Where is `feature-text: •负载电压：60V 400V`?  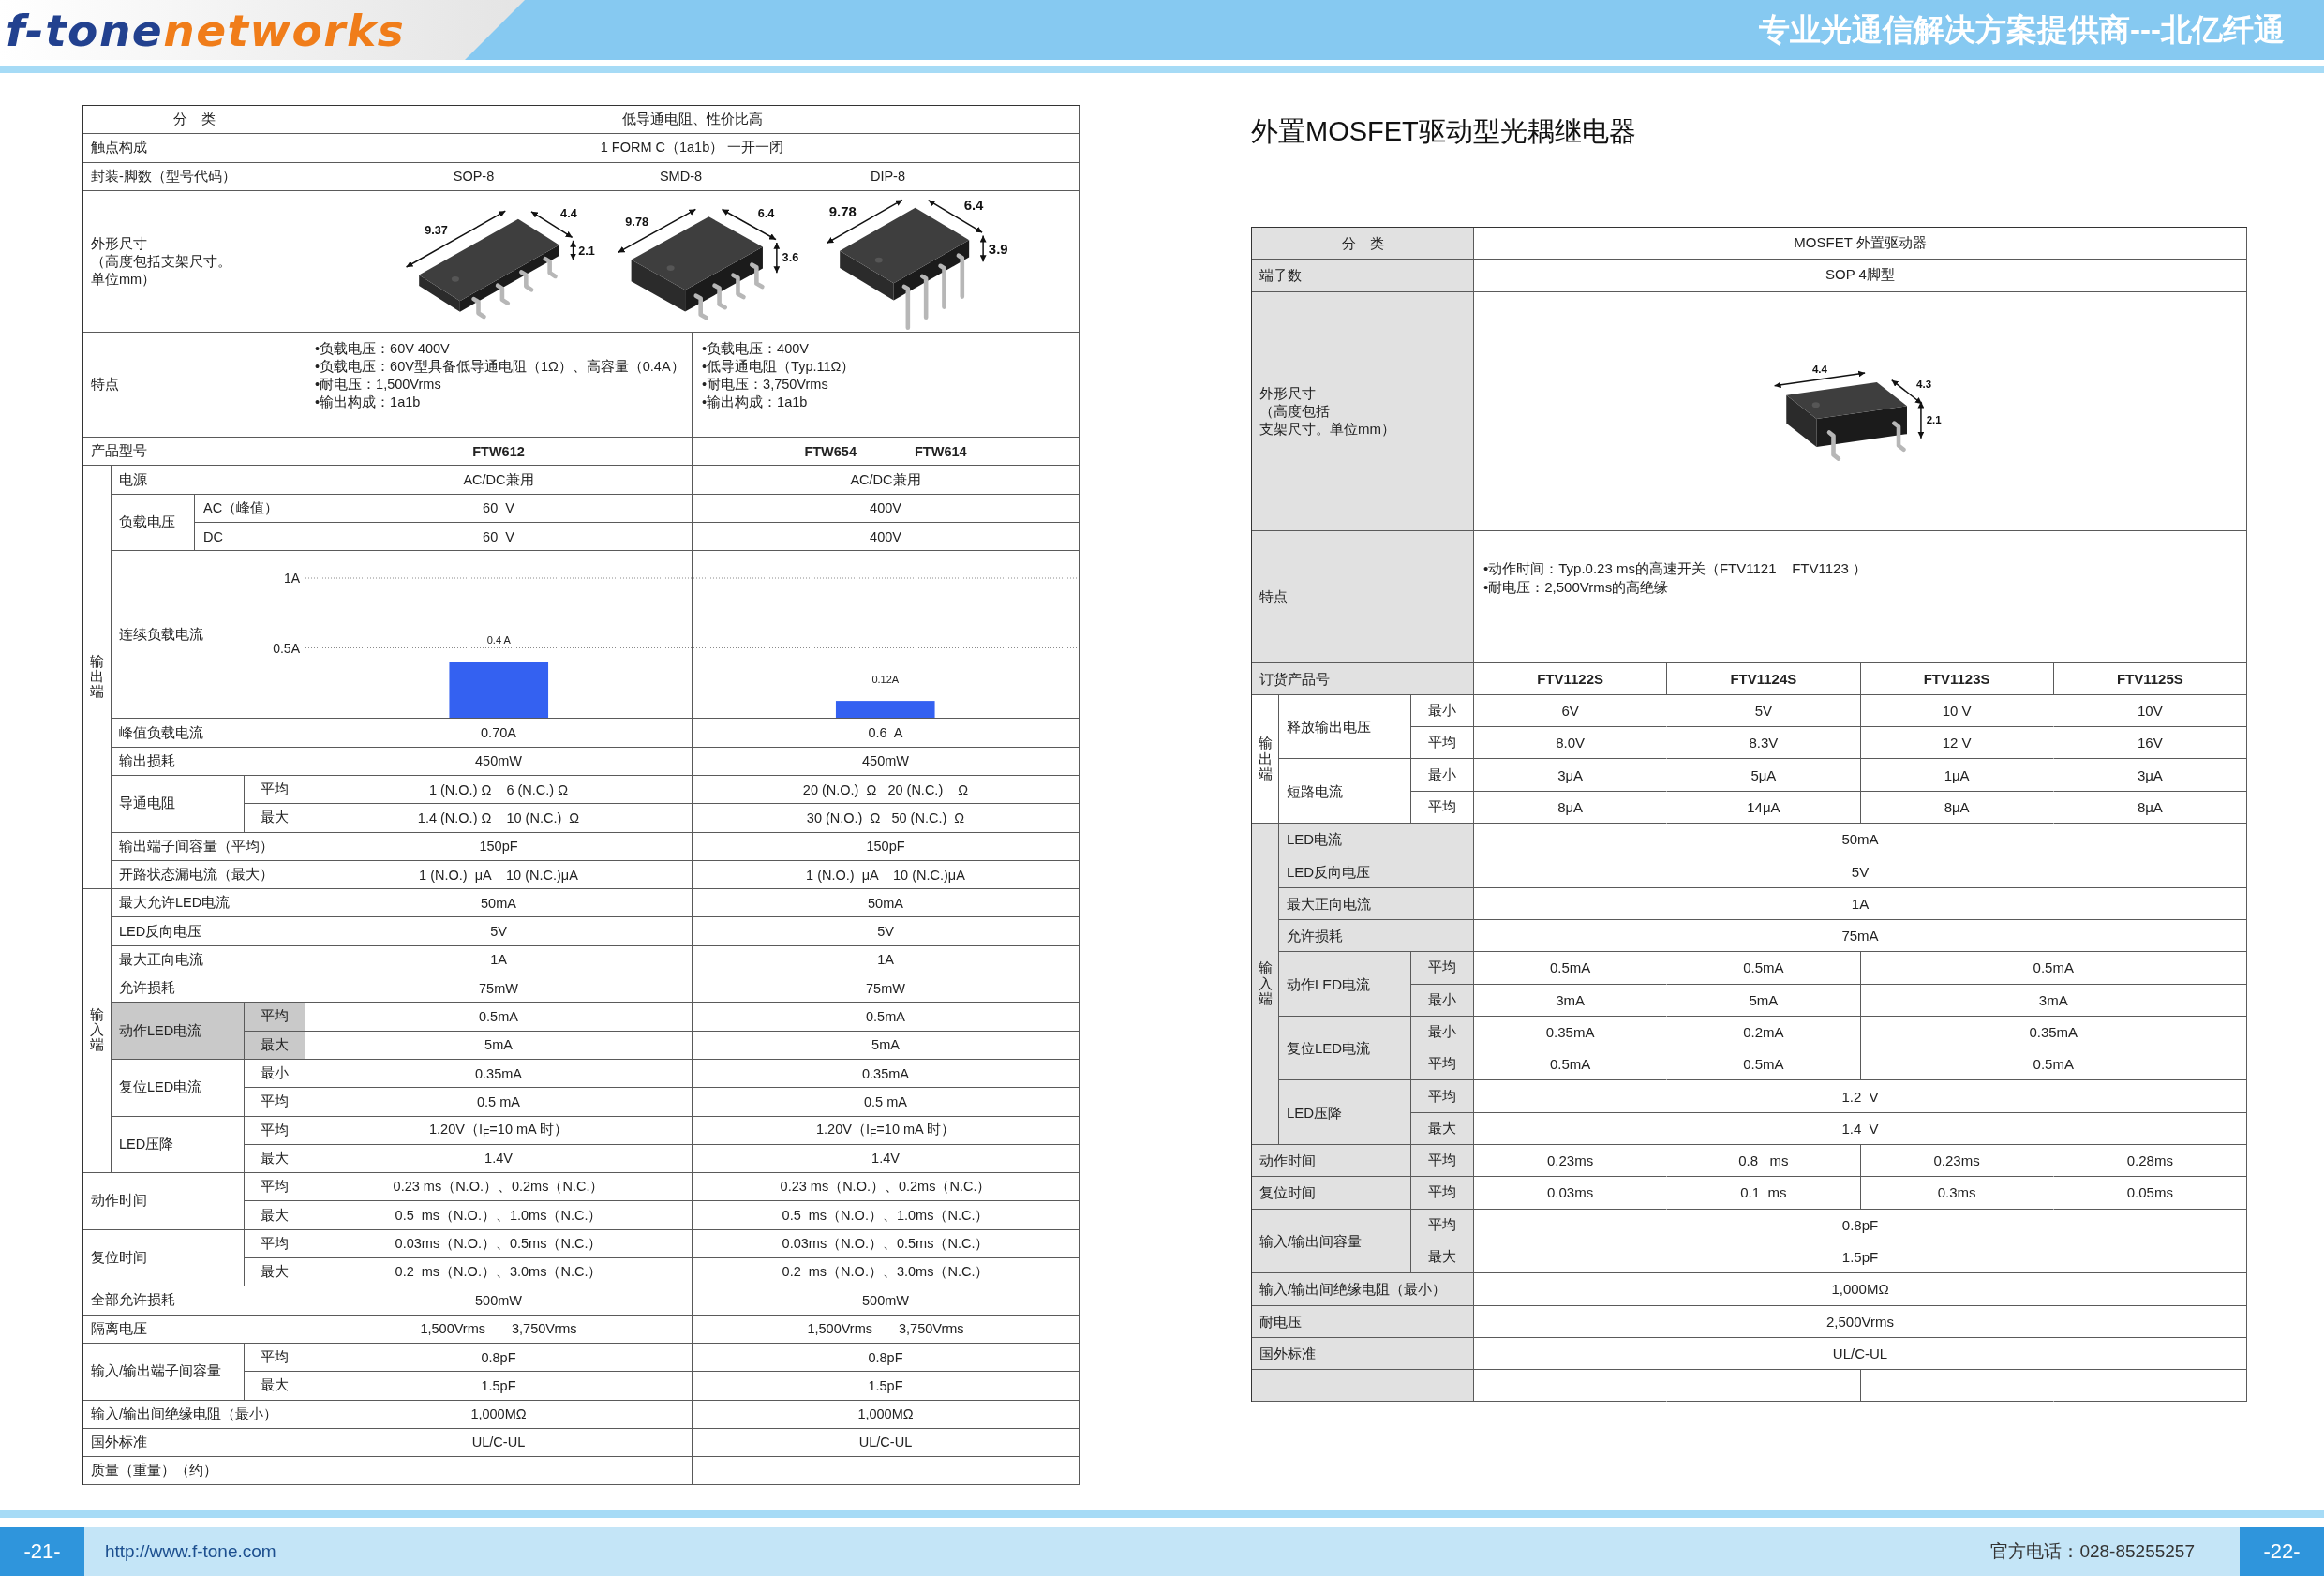
feature-text: •负载电压：60V 400V is located at coordinates (382, 349).